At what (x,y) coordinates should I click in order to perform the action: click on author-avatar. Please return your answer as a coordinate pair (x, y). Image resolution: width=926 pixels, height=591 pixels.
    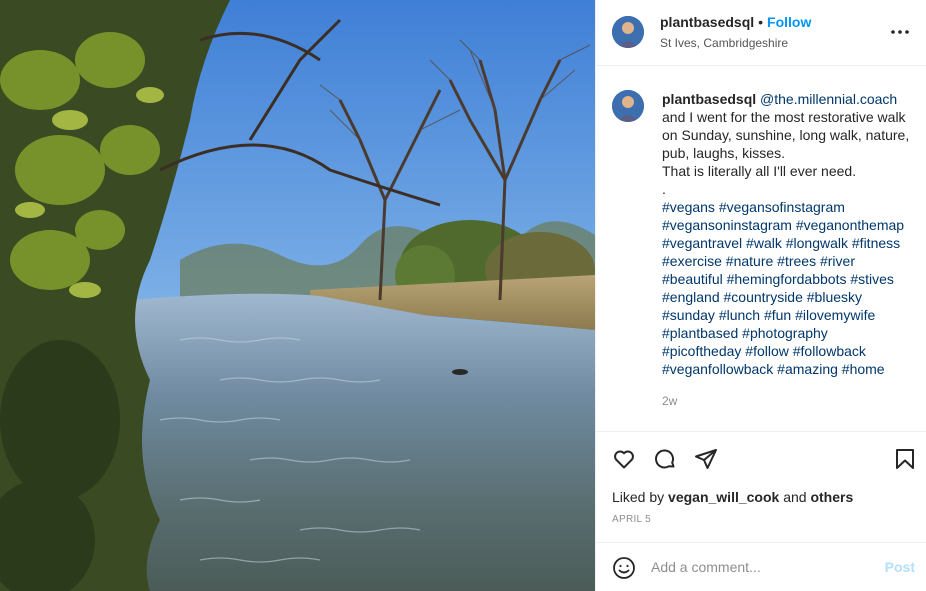
    Looking at the image, I should click on (628, 32).